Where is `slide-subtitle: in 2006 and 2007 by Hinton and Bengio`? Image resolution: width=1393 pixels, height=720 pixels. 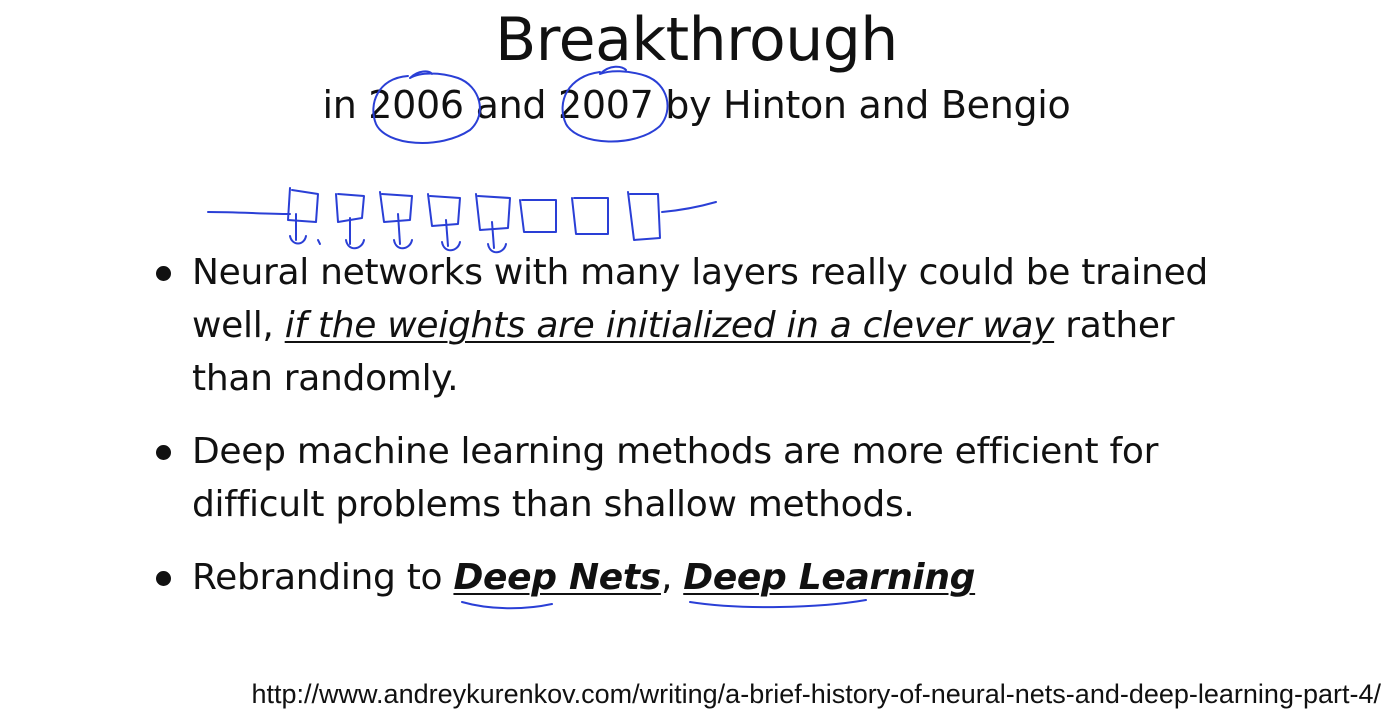 slide-subtitle: in 2006 and 2007 by Hinton and Bengio is located at coordinates (696, 105).